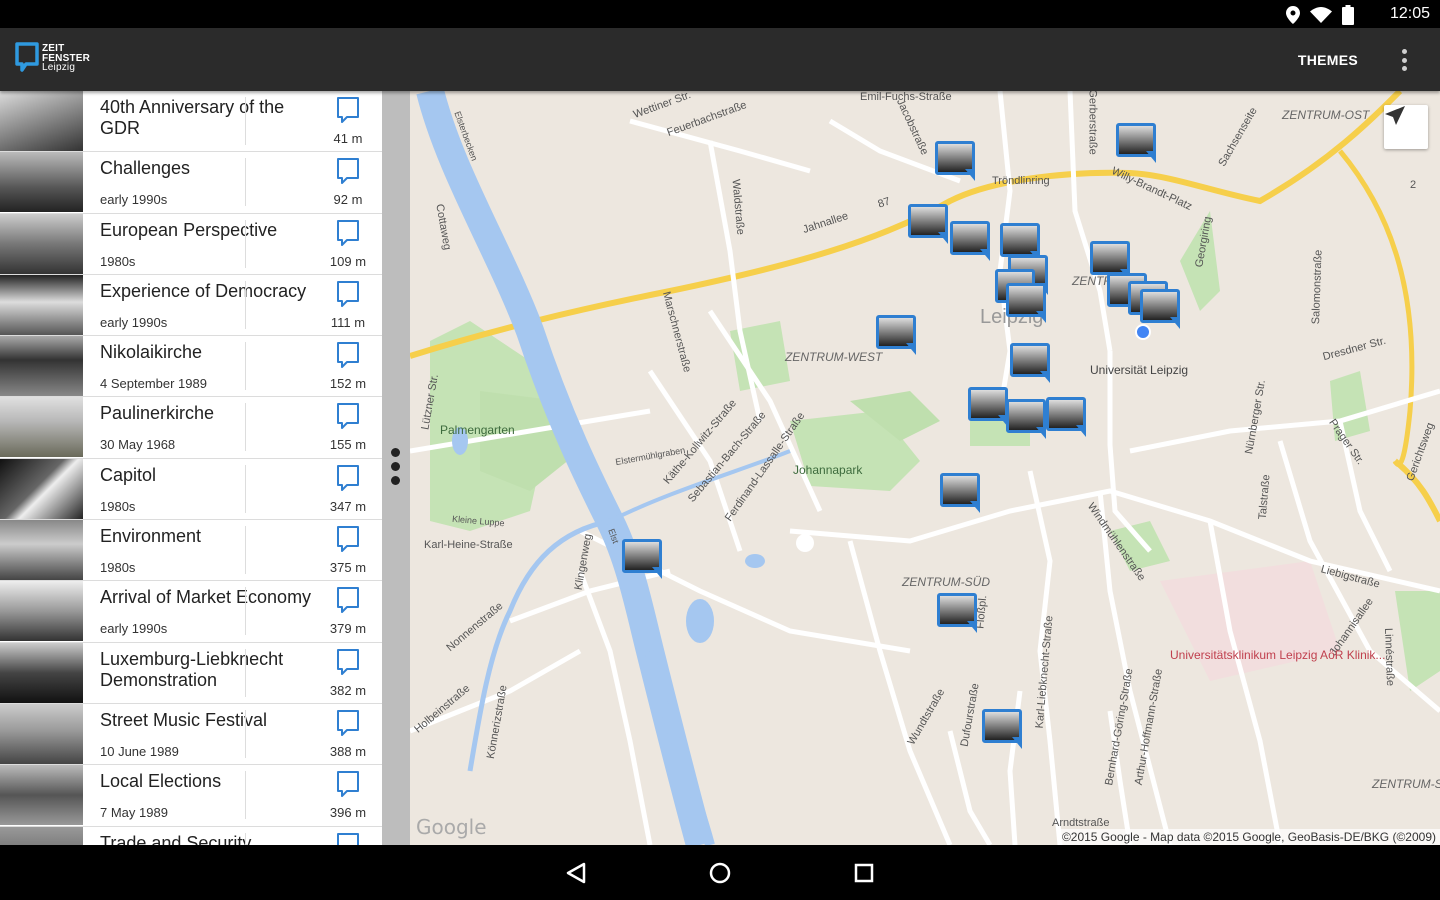  Describe the element at coordinates (191, 244) in the screenshot. I see `list-item: European Perspective 1980s 109 m` at that location.